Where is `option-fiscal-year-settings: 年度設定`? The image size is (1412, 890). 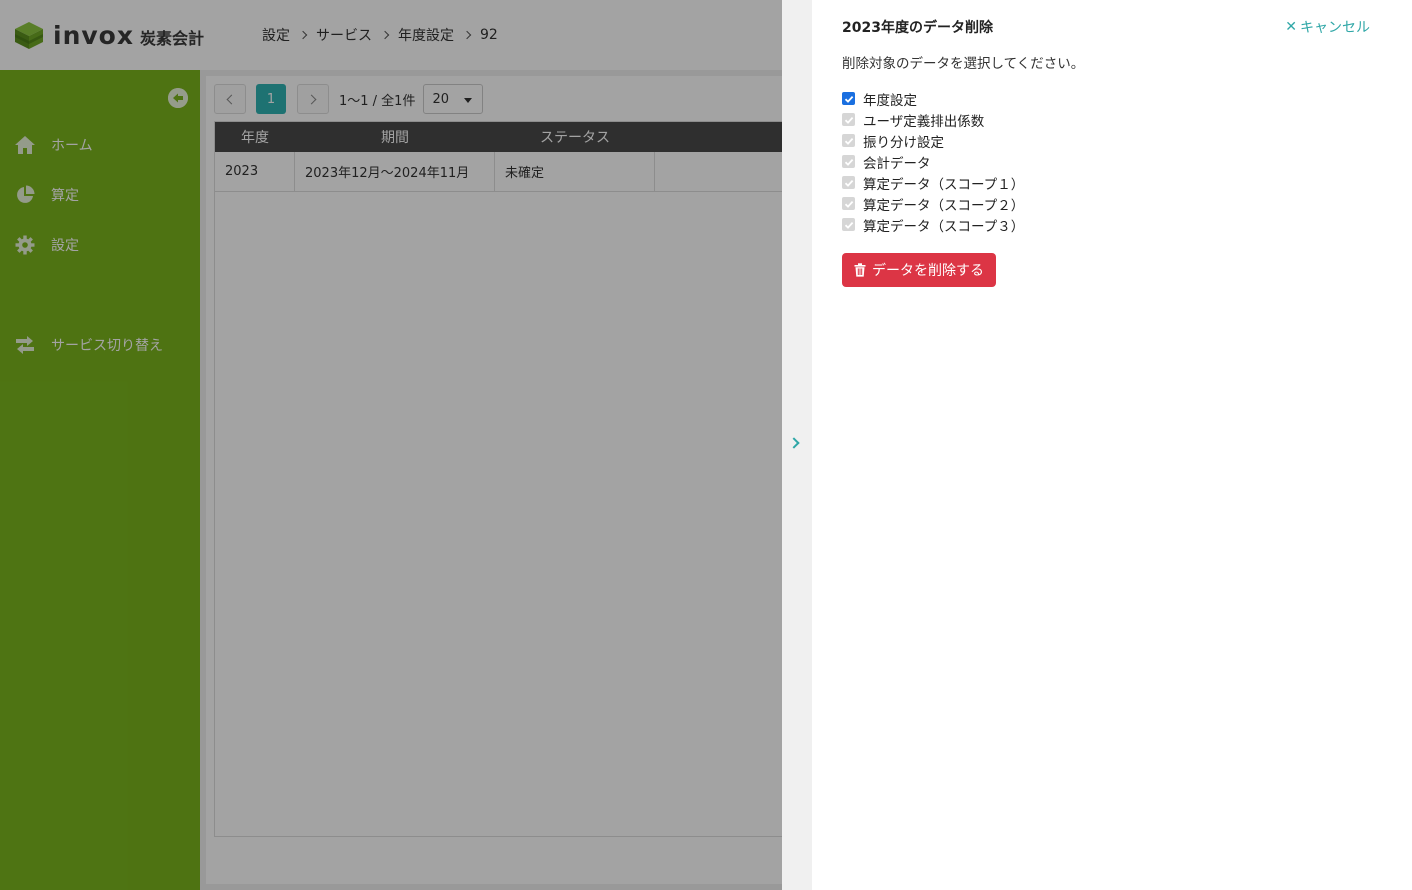
option-fiscal-year-settings: 年度設定 is located at coordinates (933, 98).